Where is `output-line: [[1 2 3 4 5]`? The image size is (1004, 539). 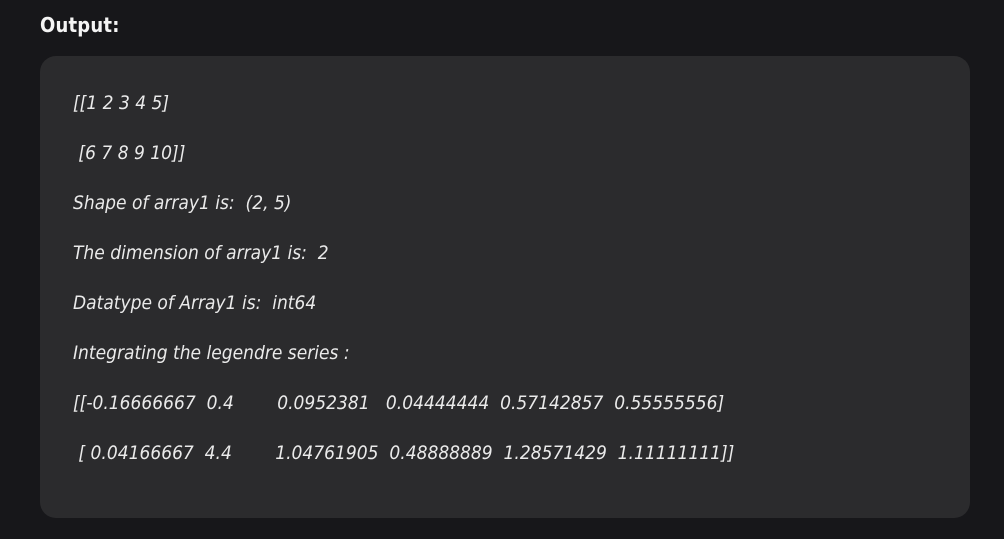
output-line: [[1 2 3 4 5] is located at coordinates (121, 103).